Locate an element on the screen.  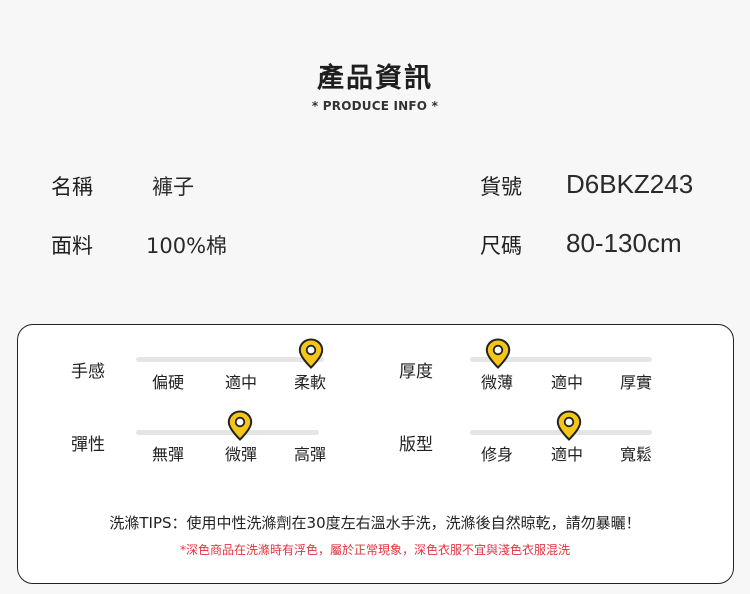
size-label: 尺碼 is located at coordinates (501, 246).